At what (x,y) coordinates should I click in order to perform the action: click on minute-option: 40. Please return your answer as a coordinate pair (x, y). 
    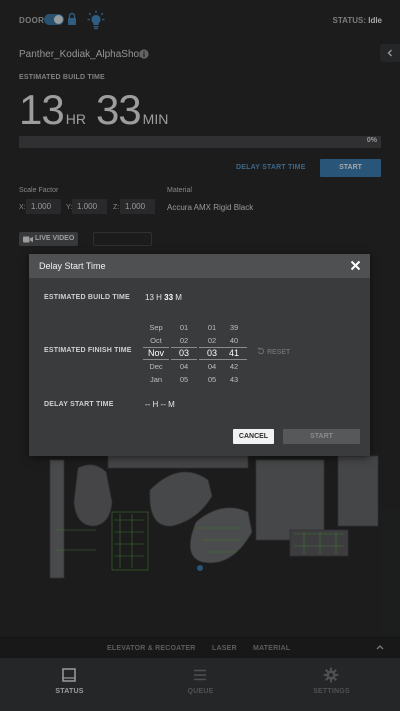
    Looking at the image, I should click on (234, 340).